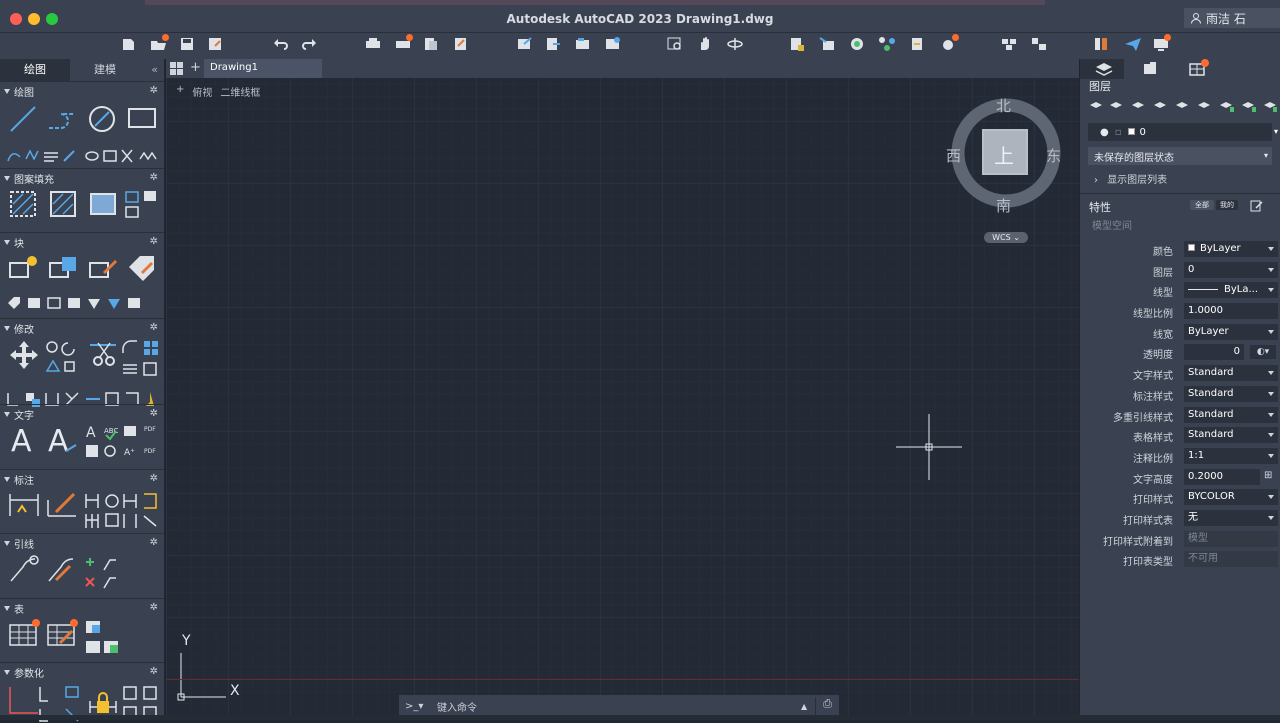  What do you see at coordinates (949, 43) in the screenshot?
I see `compare-icon` at bounding box center [949, 43].